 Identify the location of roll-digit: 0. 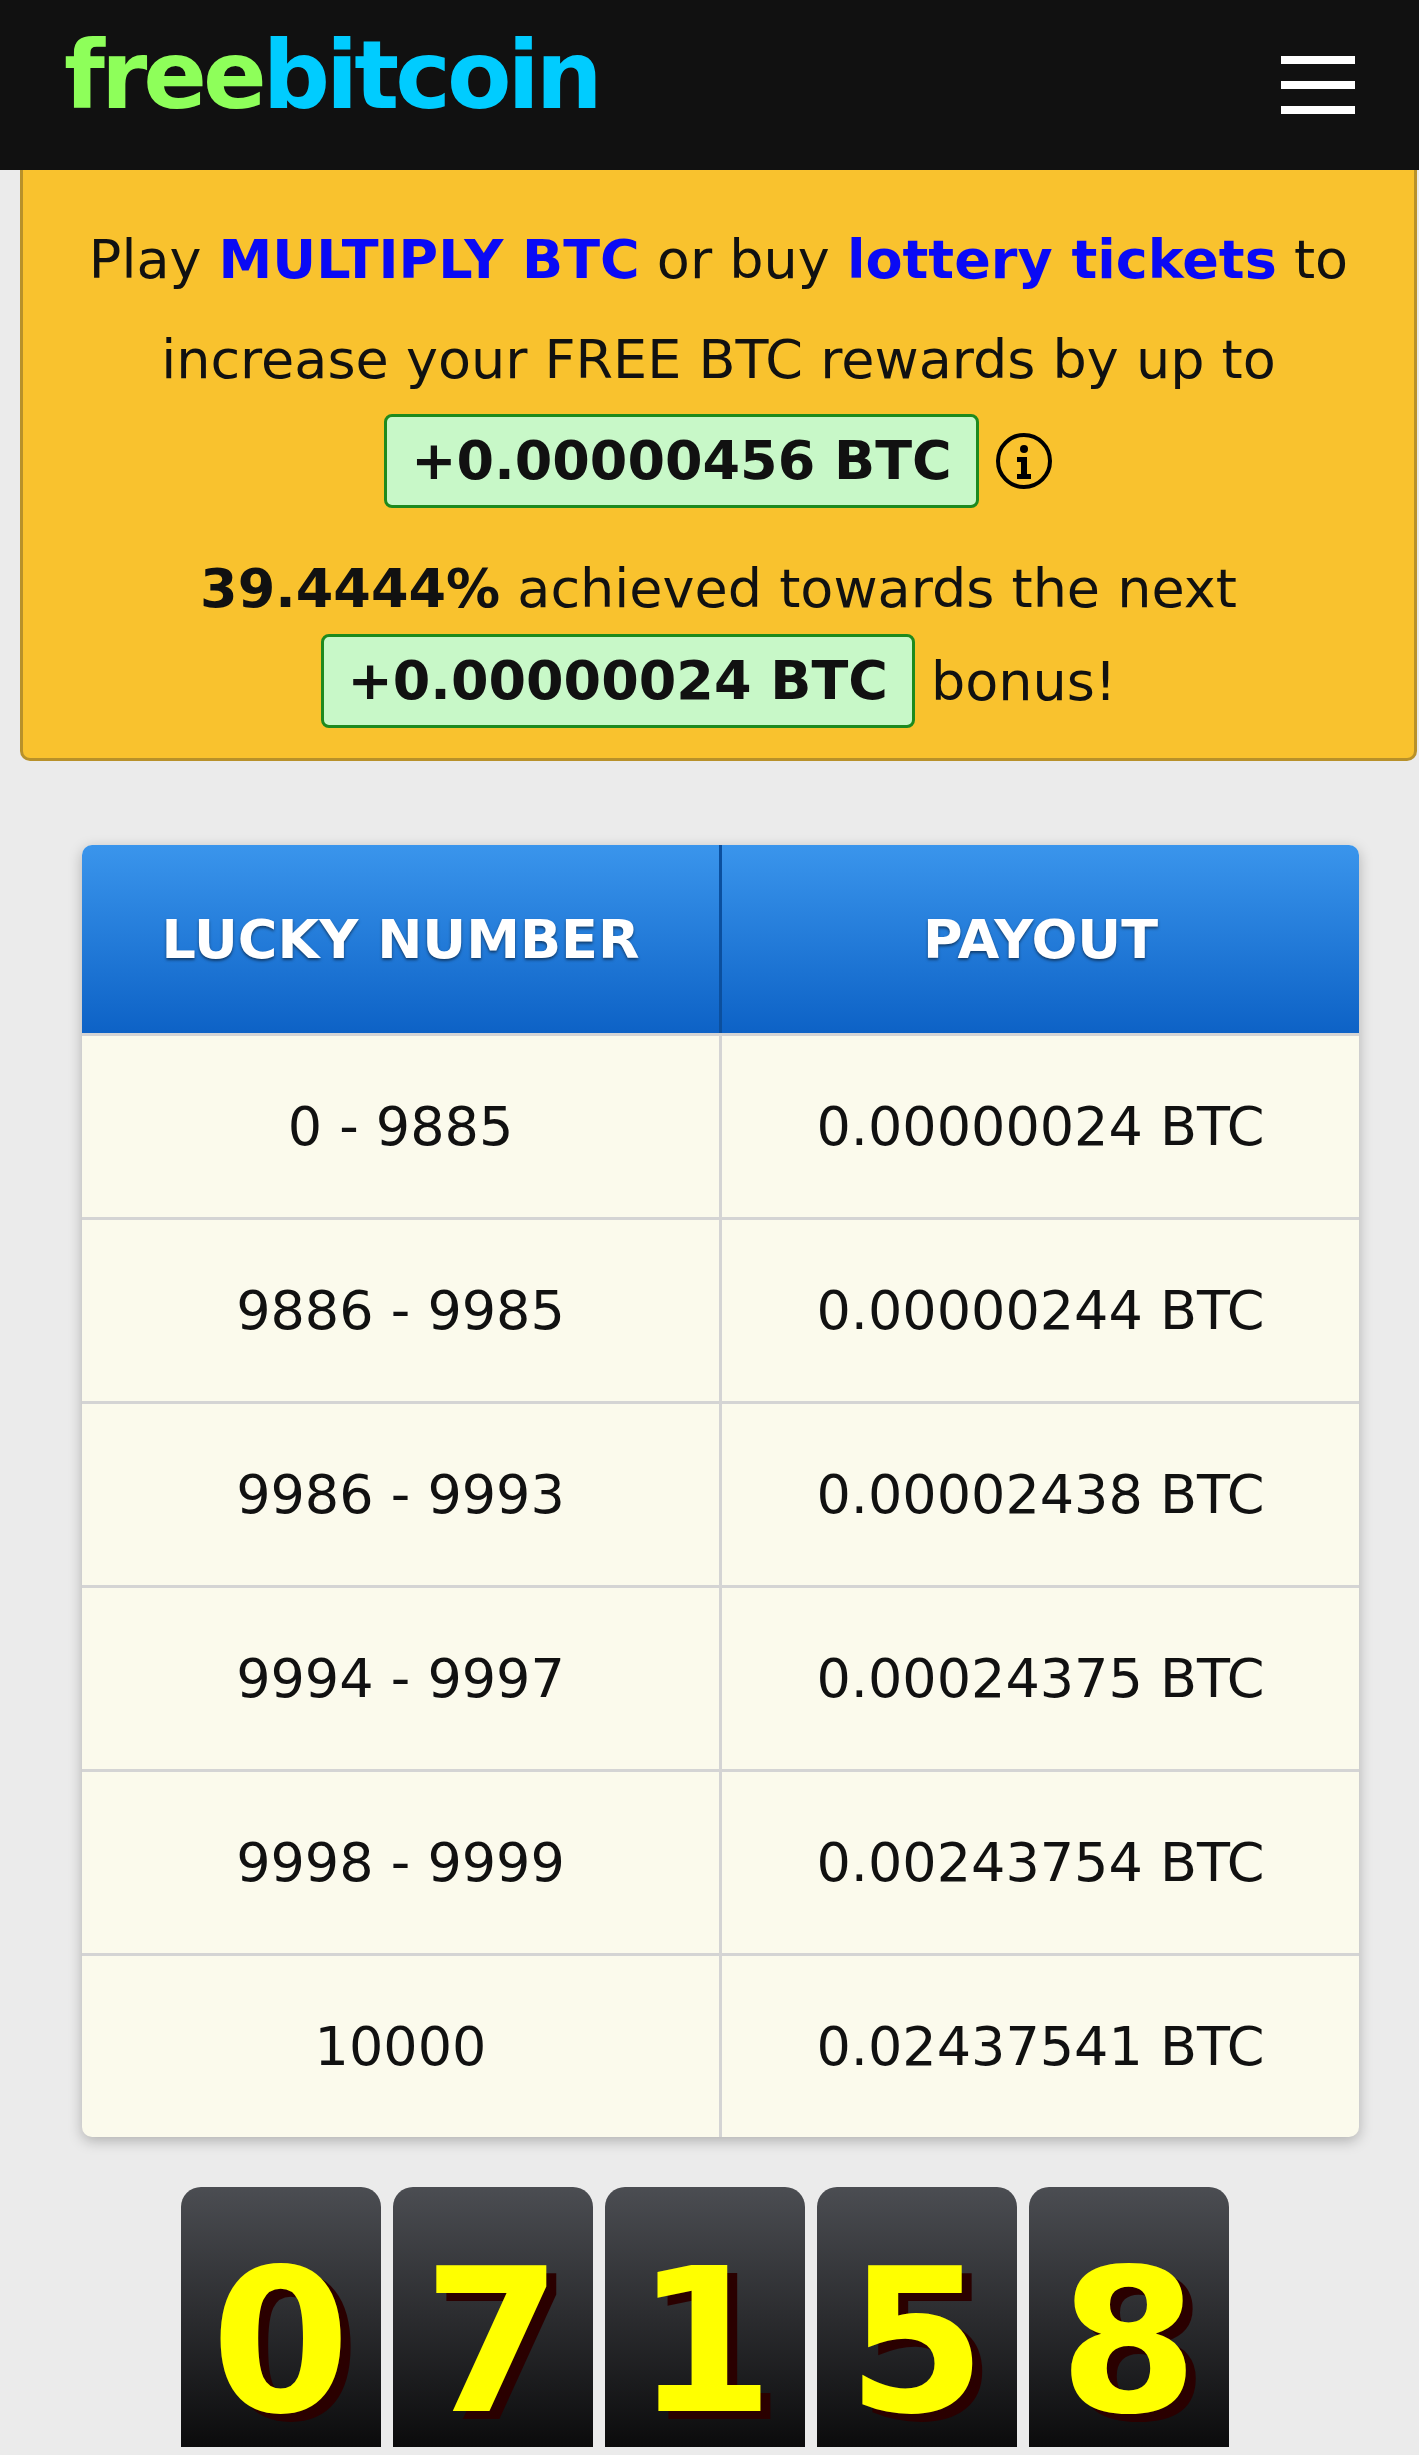
(280, 2317).